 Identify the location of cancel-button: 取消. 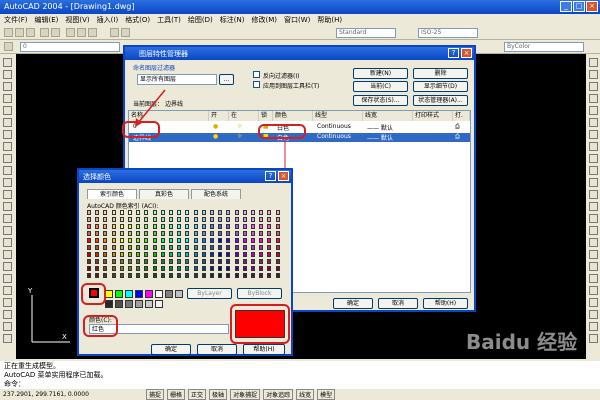
(217, 349).